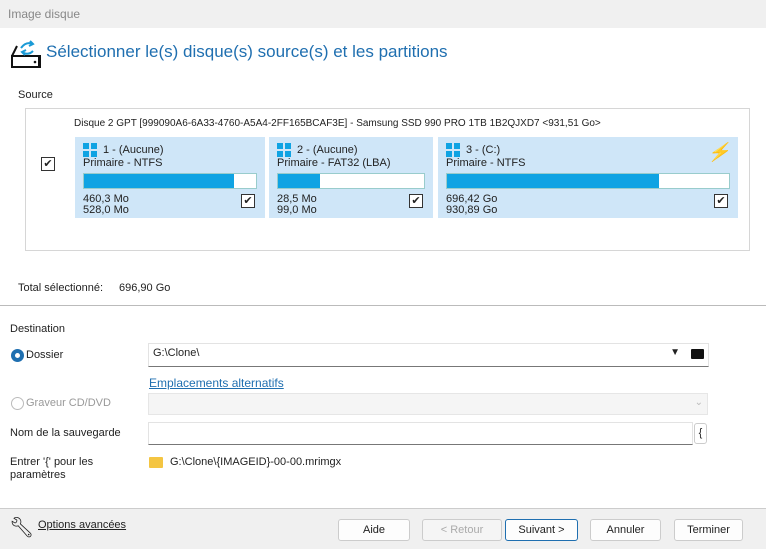 This screenshot has width=766, height=549. Describe the element at coordinates (462, 530) in the screenshot. I see `back-button: < Retour` at that location.